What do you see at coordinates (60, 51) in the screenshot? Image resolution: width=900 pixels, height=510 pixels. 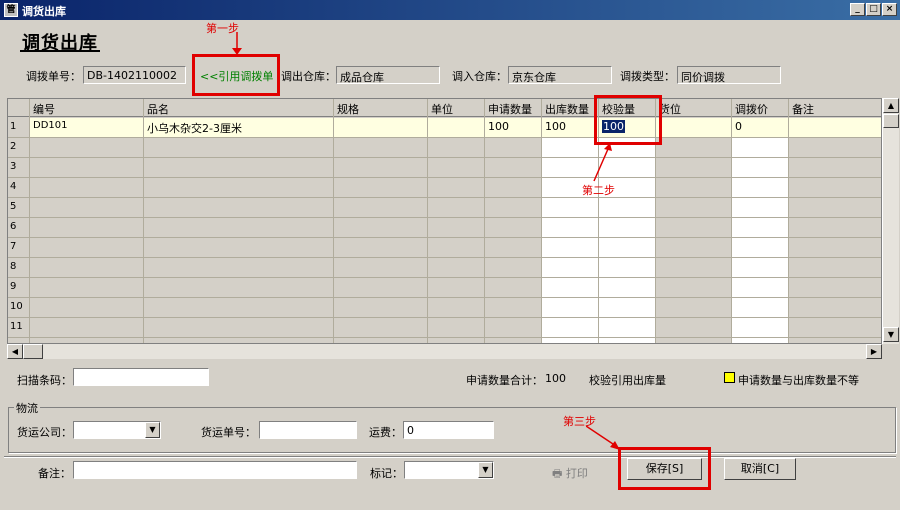 I see `title-underline` at bounding box center [60, 51].